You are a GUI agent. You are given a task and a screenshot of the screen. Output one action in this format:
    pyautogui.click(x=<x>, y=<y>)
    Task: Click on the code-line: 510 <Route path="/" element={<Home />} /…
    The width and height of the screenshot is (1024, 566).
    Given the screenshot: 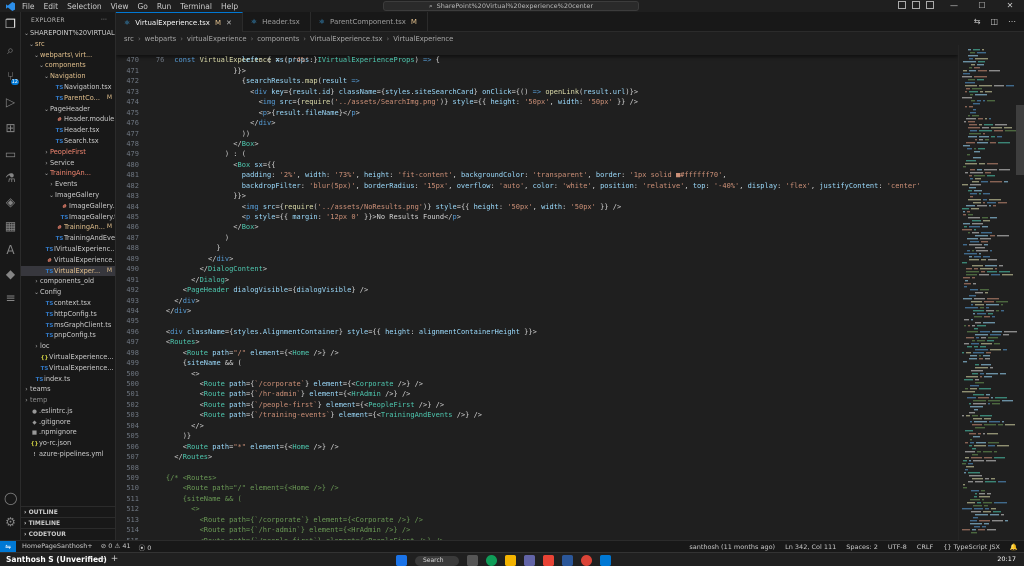 What is the action you would take?
    pyautogui.click(x=537, y=488)
    